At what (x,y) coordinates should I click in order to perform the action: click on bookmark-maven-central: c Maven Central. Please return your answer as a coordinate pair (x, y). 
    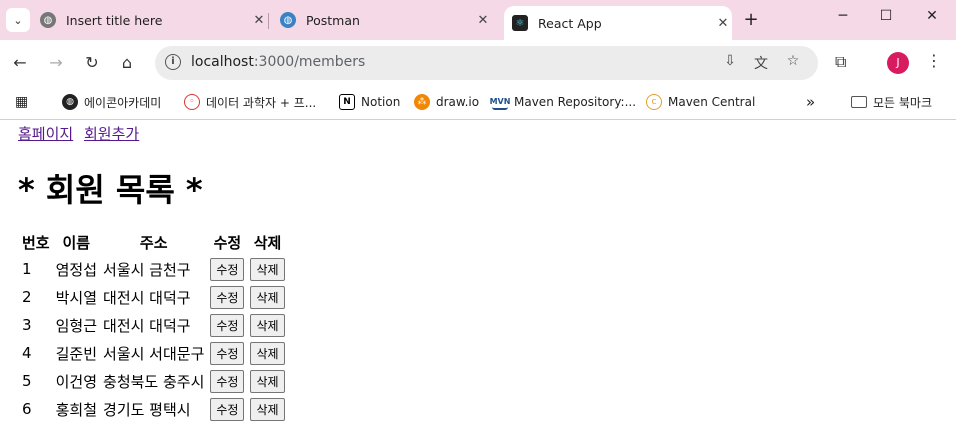
    Looking at the image, I should click on (700, 102).